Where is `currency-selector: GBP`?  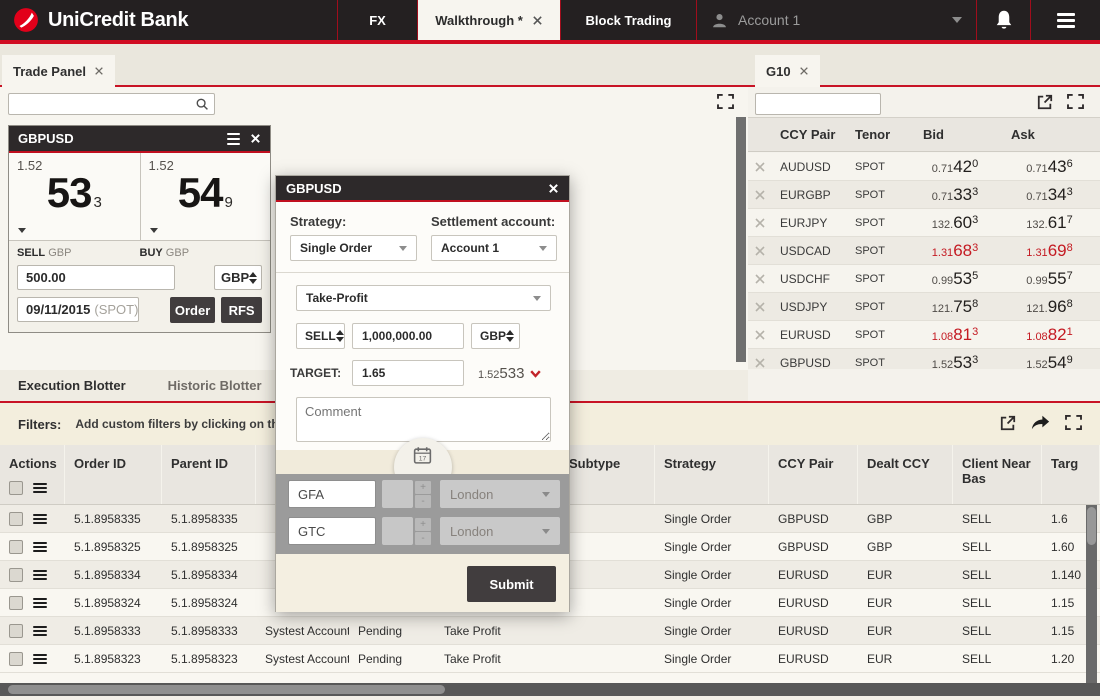
currency-selector: GBP is located at coordinates (238, 277).